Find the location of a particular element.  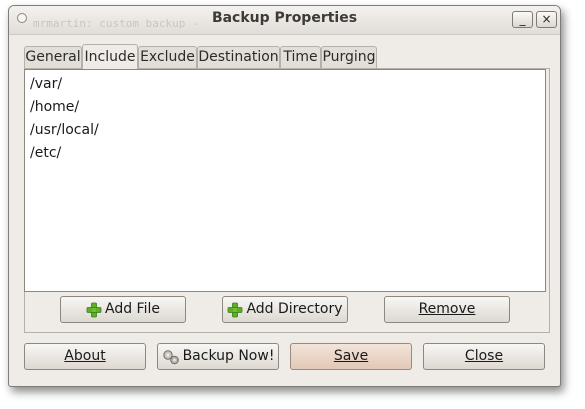

tab-general: General is located at coordinates (53, 57).